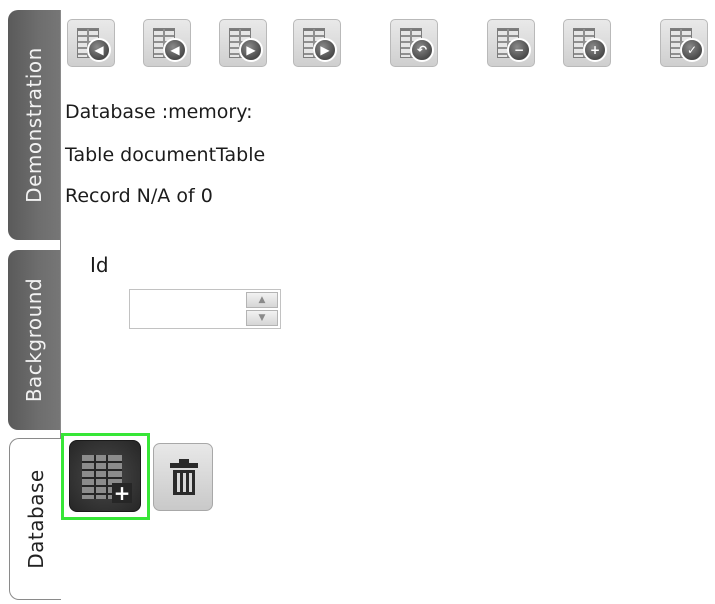 This screenshot has height=604, width=715. Describe the element at coordinates (595, 50) in the screenshot. I see `plus-icon: +` at that location.